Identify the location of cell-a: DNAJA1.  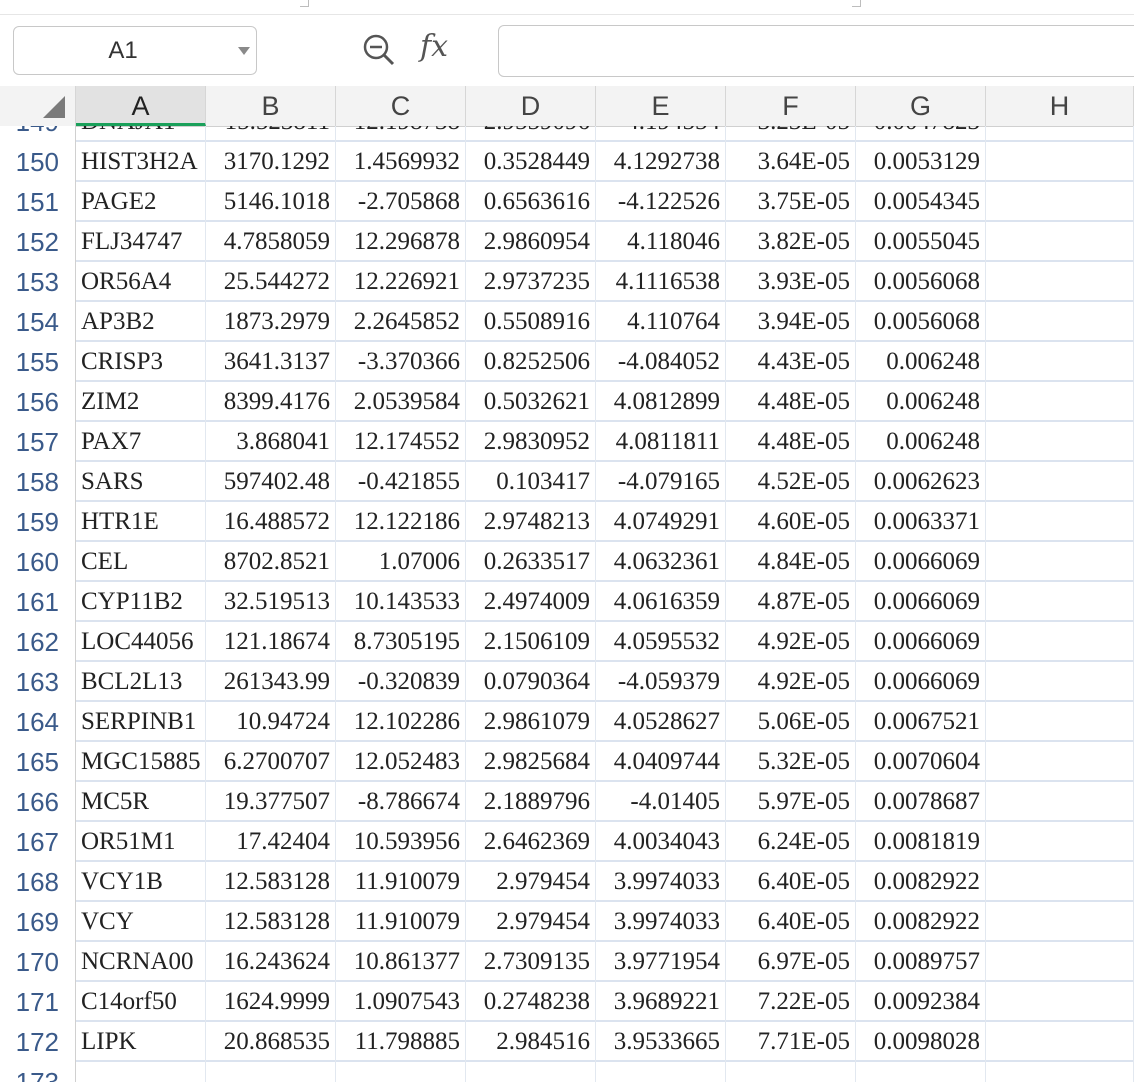
(141, 134).